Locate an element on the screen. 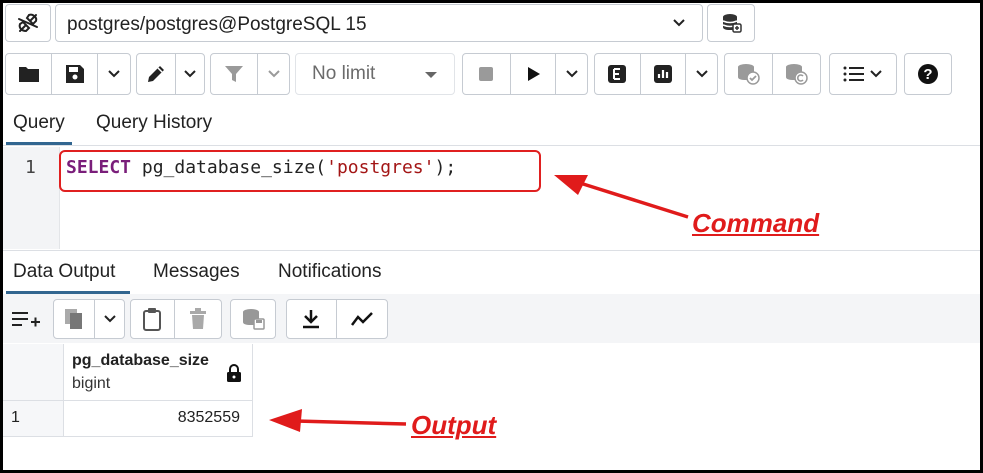 The height and width of the screenshot is (473, 983). explain-options-dropdown is located at coordinates (701, 74).